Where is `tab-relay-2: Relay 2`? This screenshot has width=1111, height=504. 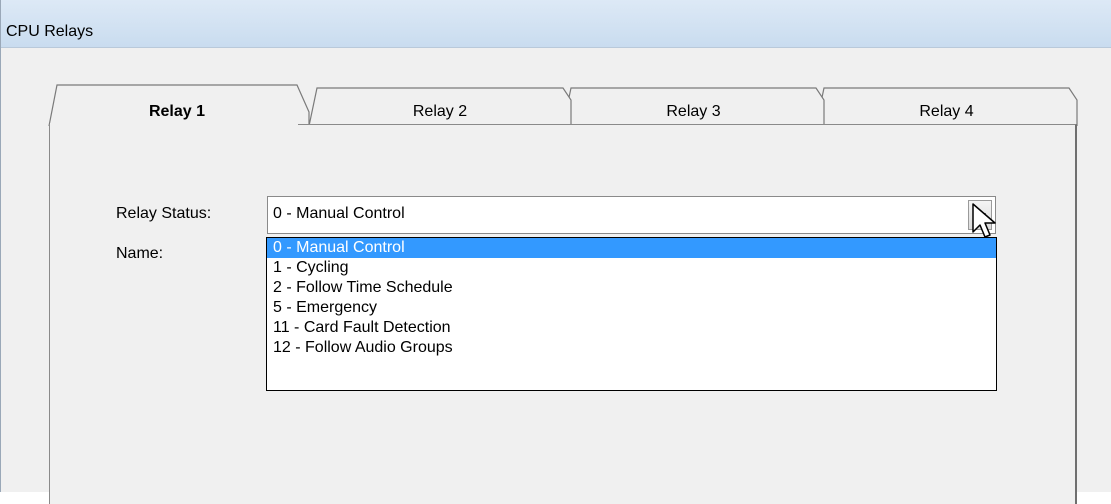 tab-relay-2: Relay 2 is located at coordinates (440, 113).